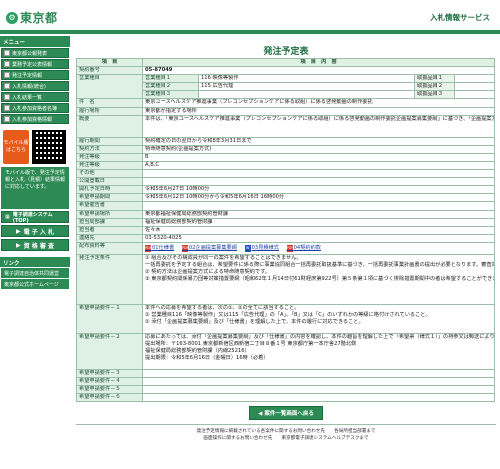 Image resolution: width=500 pixels, height=469 pixels. Describe the element at coordinates (109, 62) in the screenshot. I see `col-item-header: 項 目` at that location.